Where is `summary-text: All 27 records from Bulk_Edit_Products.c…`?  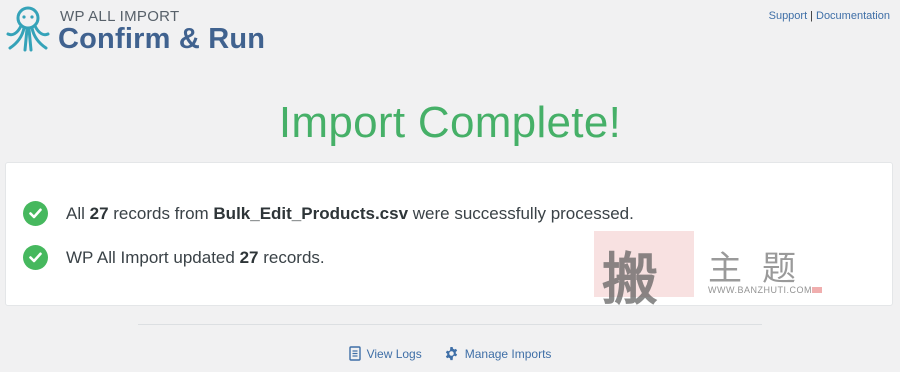 summary-text: All 27 records from Bulk_Edit_Products.c… is located at coordinates (350, 213).